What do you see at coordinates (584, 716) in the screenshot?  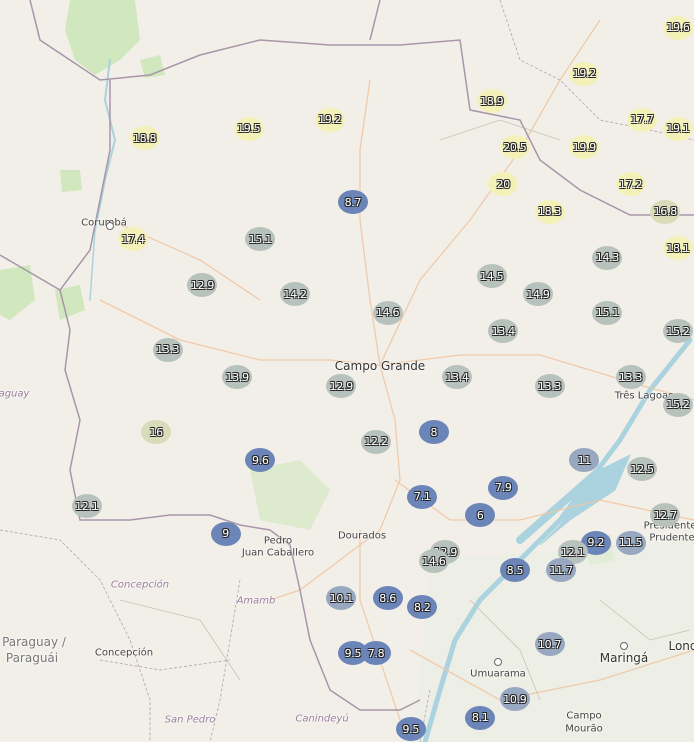 I see `place-label-campo: Campo` at bounding box center [584, 716].